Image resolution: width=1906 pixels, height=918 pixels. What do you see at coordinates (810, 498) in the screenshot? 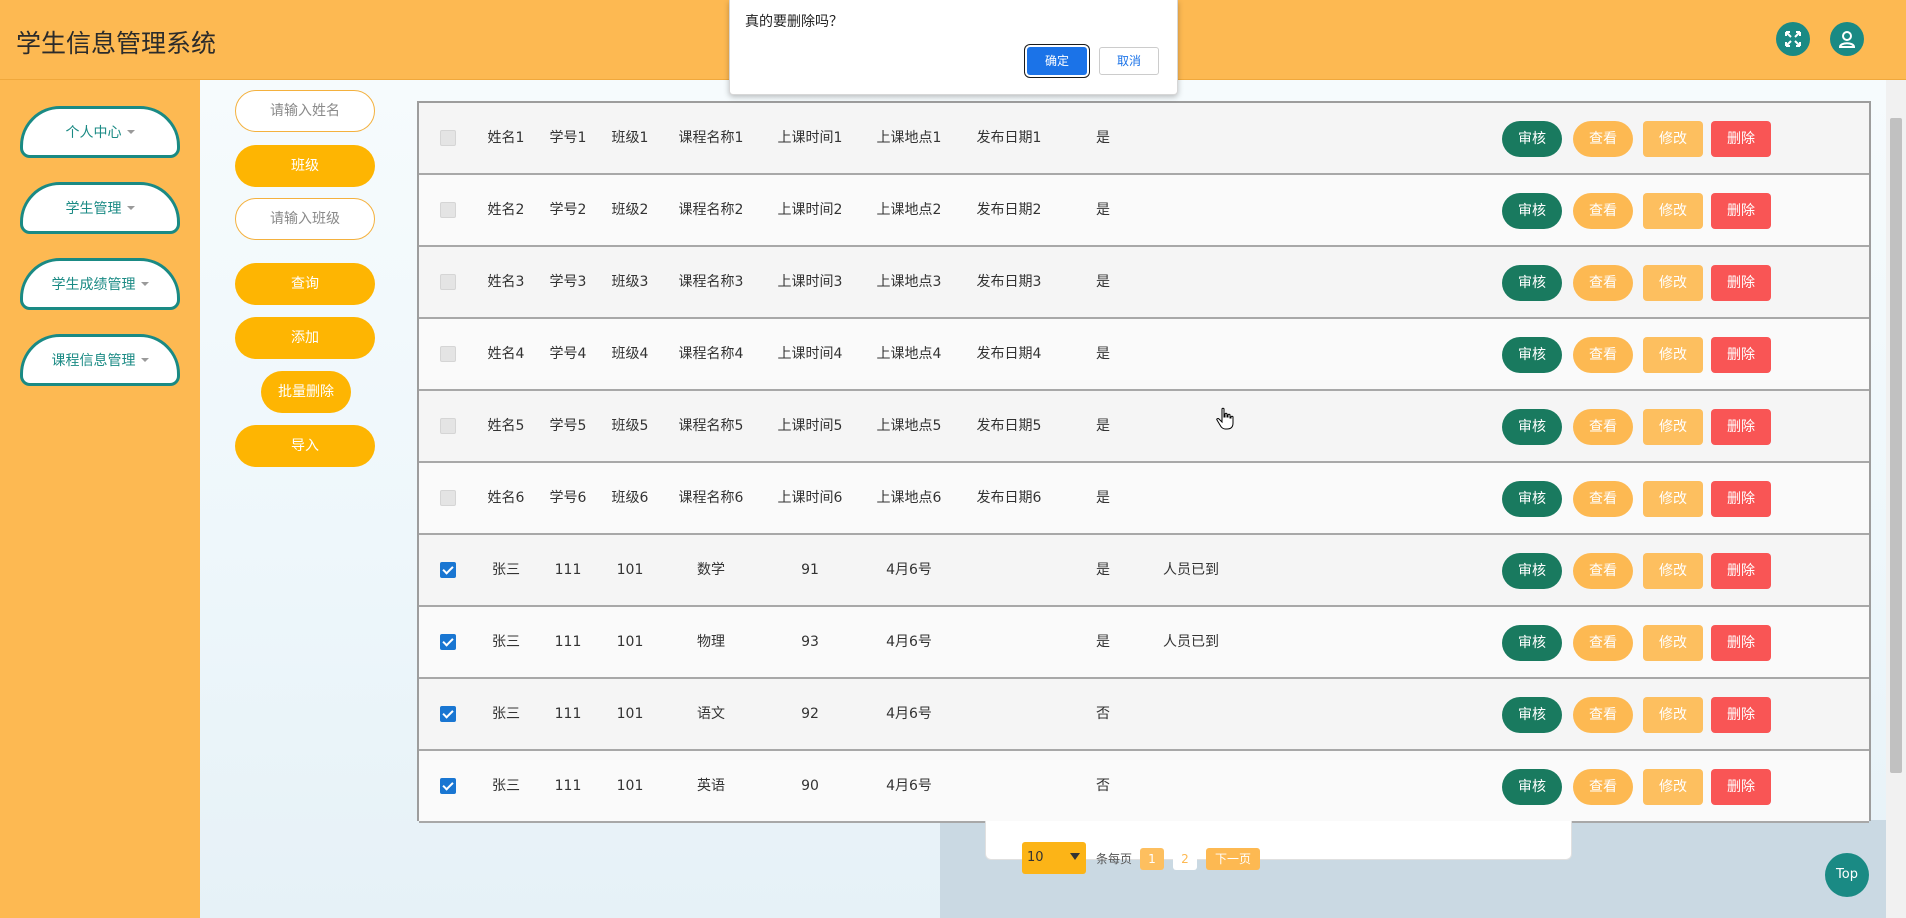
I see `cell-time: 上课时间6` at bounding box center [810, 498].